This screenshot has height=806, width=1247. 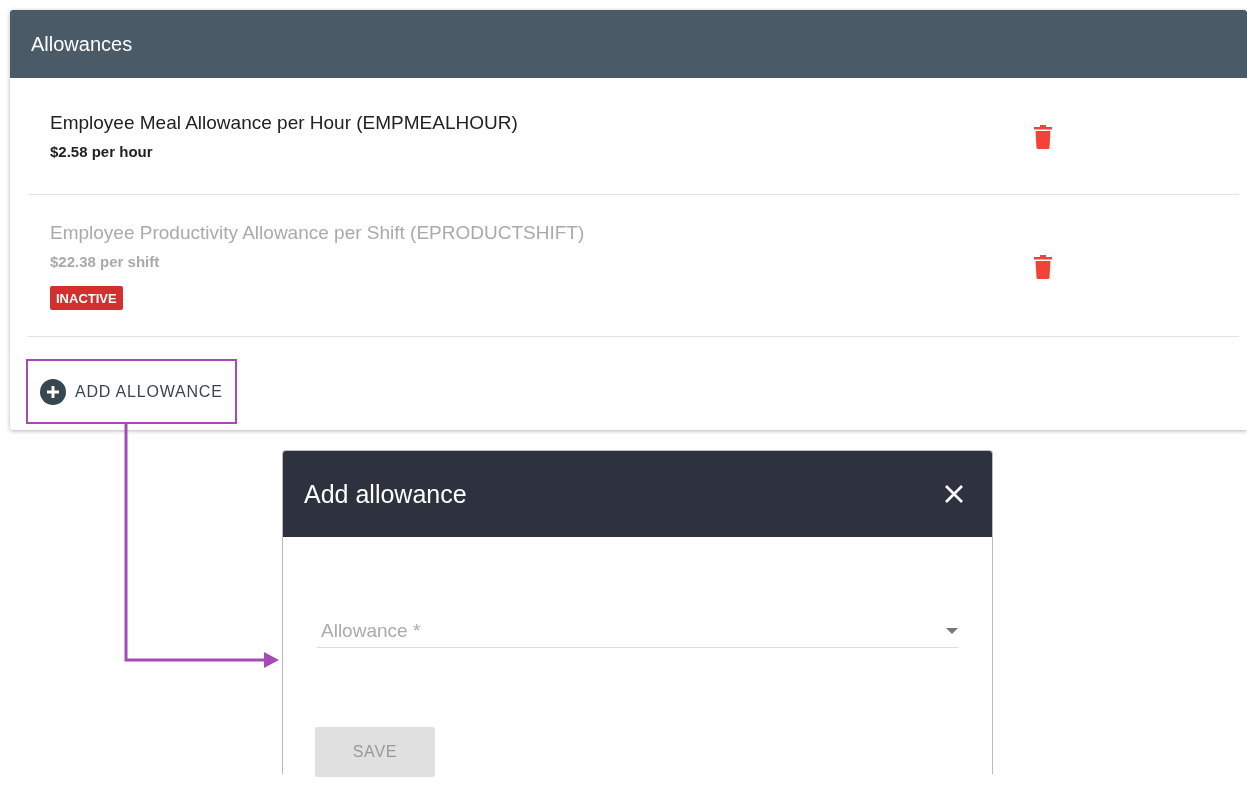 What do you see at coordinates (131, 391) in the screenshot?
I see `add-allowance-button: ADD ALLOWANCE` at bounding box center [131, 391].